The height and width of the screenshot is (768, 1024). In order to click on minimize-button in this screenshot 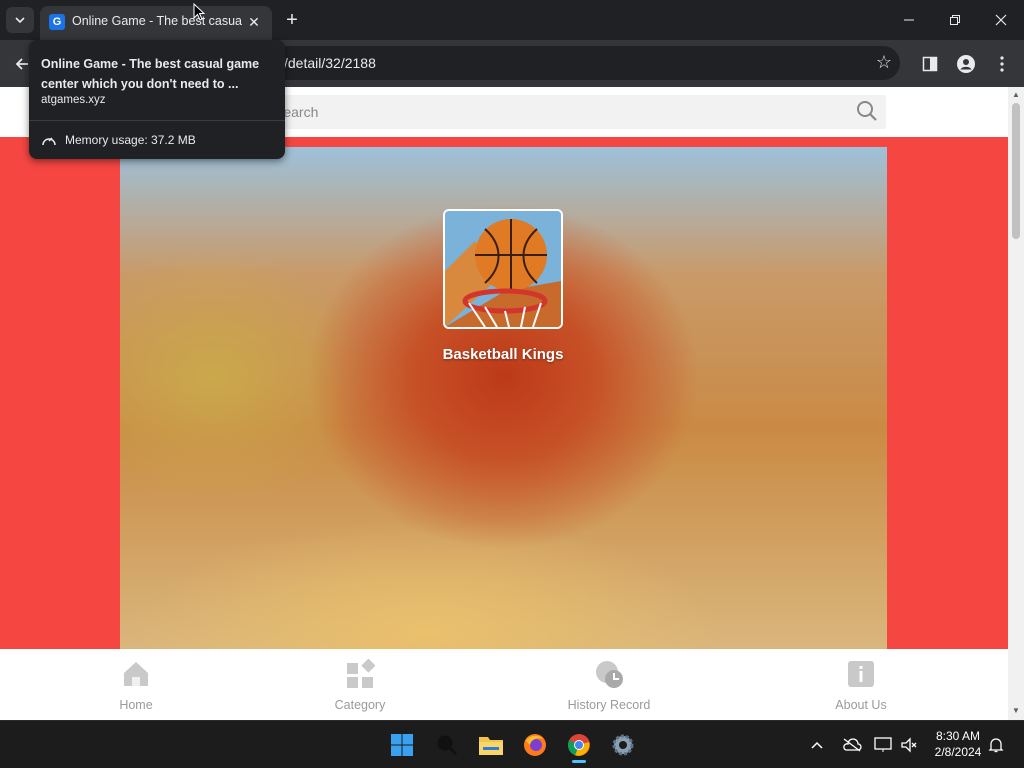, I will do `click(909, 20)`.